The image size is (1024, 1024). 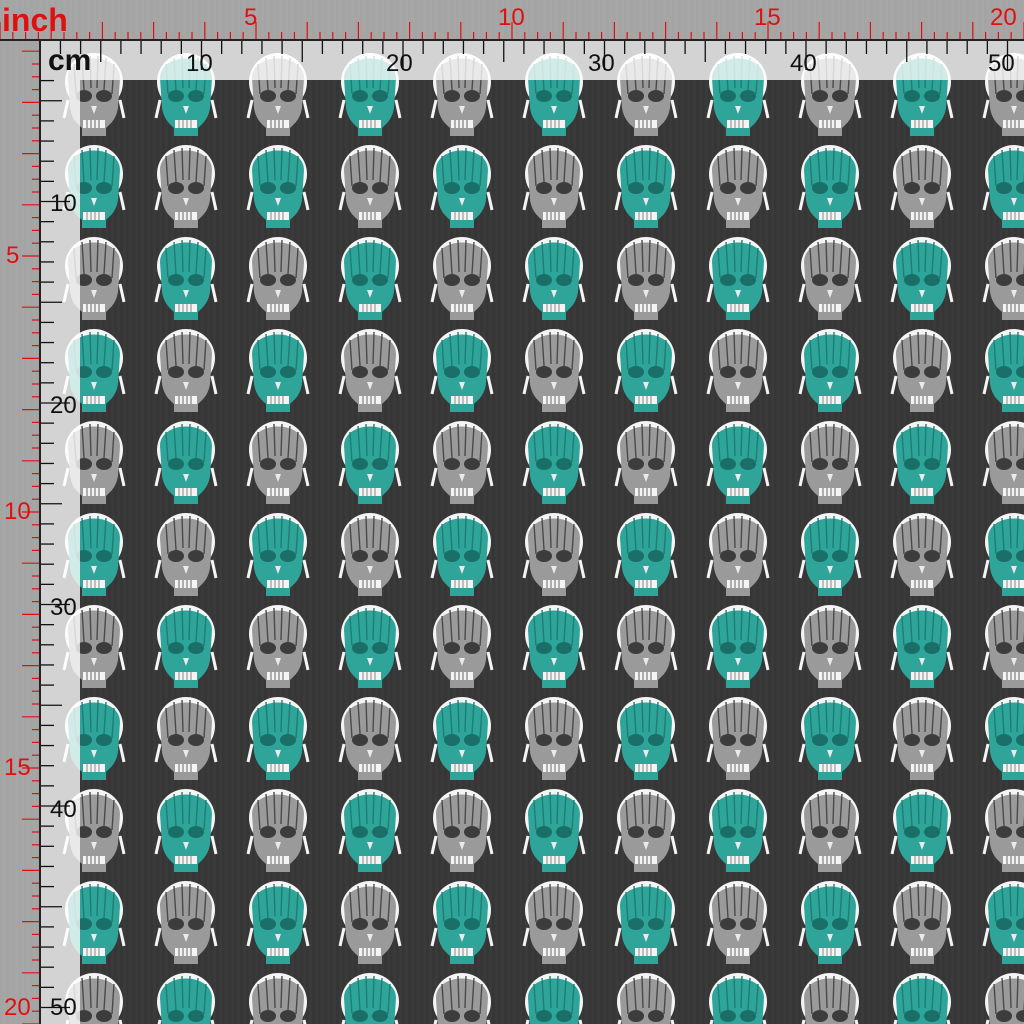 What do you see at coordinates (251, 17) in the screenshot?
I see `top-inch-label: 5` at bounding box center [251, 17].